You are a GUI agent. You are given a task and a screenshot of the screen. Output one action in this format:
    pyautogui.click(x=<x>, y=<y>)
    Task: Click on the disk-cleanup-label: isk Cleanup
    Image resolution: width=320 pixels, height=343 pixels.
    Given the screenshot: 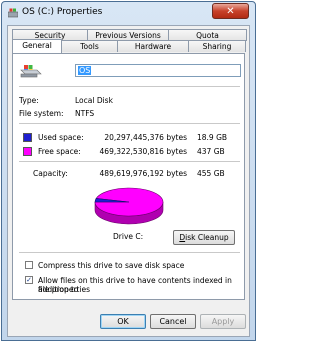 What is the action you would take?
    pyautogui.click(x=207, y=237)
    